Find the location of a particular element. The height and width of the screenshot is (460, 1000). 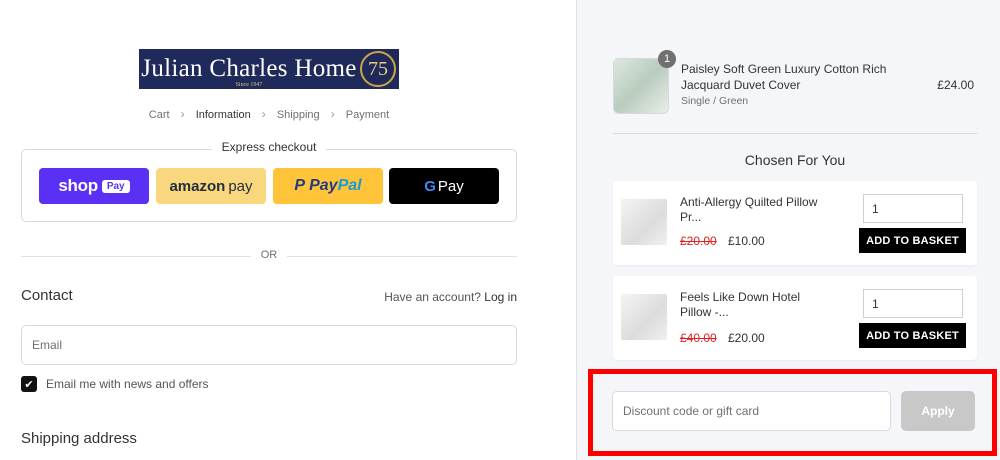

newsletter-option: ✔ Email me with news and offers is located at coordinates (115, 384).